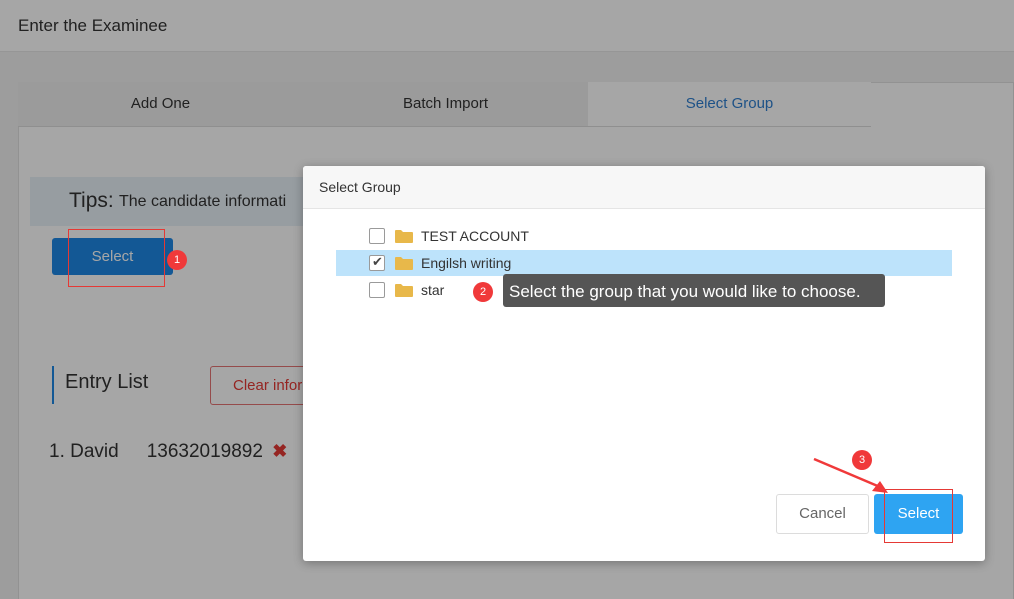  Describe the element at coordinates (475, 236) in the screenshot. I see `tree-item-label: TEST ACCOUNT` at that location.